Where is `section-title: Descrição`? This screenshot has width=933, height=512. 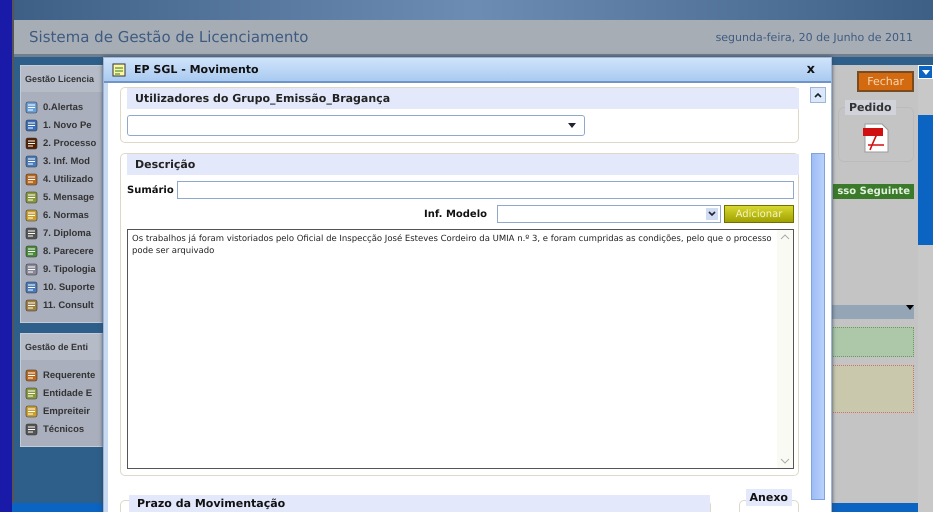
section-title: Descrição is located at coordinates (463, 164).